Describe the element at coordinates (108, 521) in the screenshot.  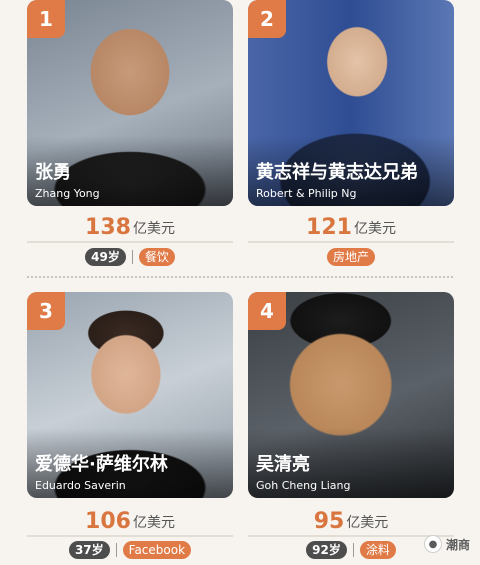
I see `net-worth-value: 106` at that location.